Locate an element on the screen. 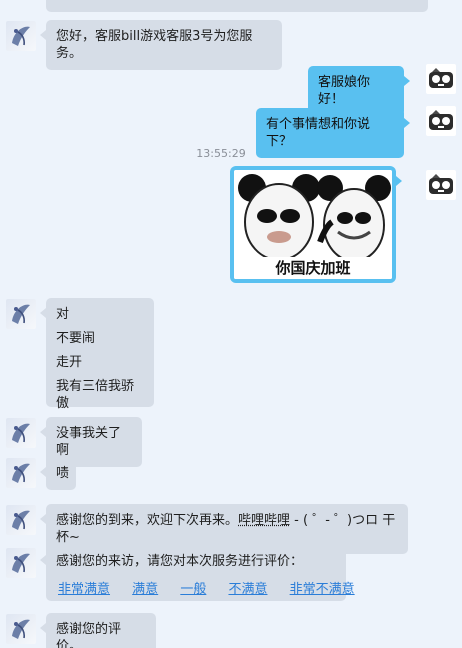  reply-line-2: 不要闹 is located at coordinates (76, 338).